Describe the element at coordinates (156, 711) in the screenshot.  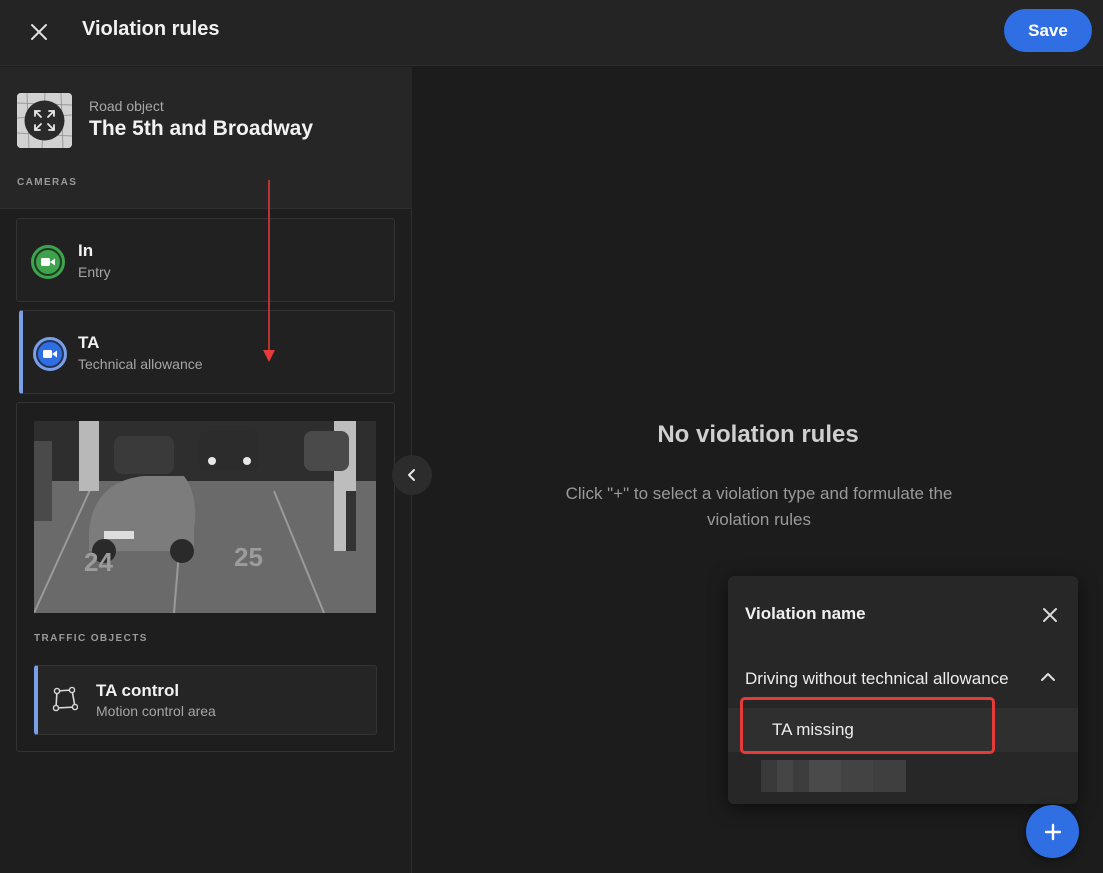
I see `traffic-object-subtitle: Motion control area` at that location.